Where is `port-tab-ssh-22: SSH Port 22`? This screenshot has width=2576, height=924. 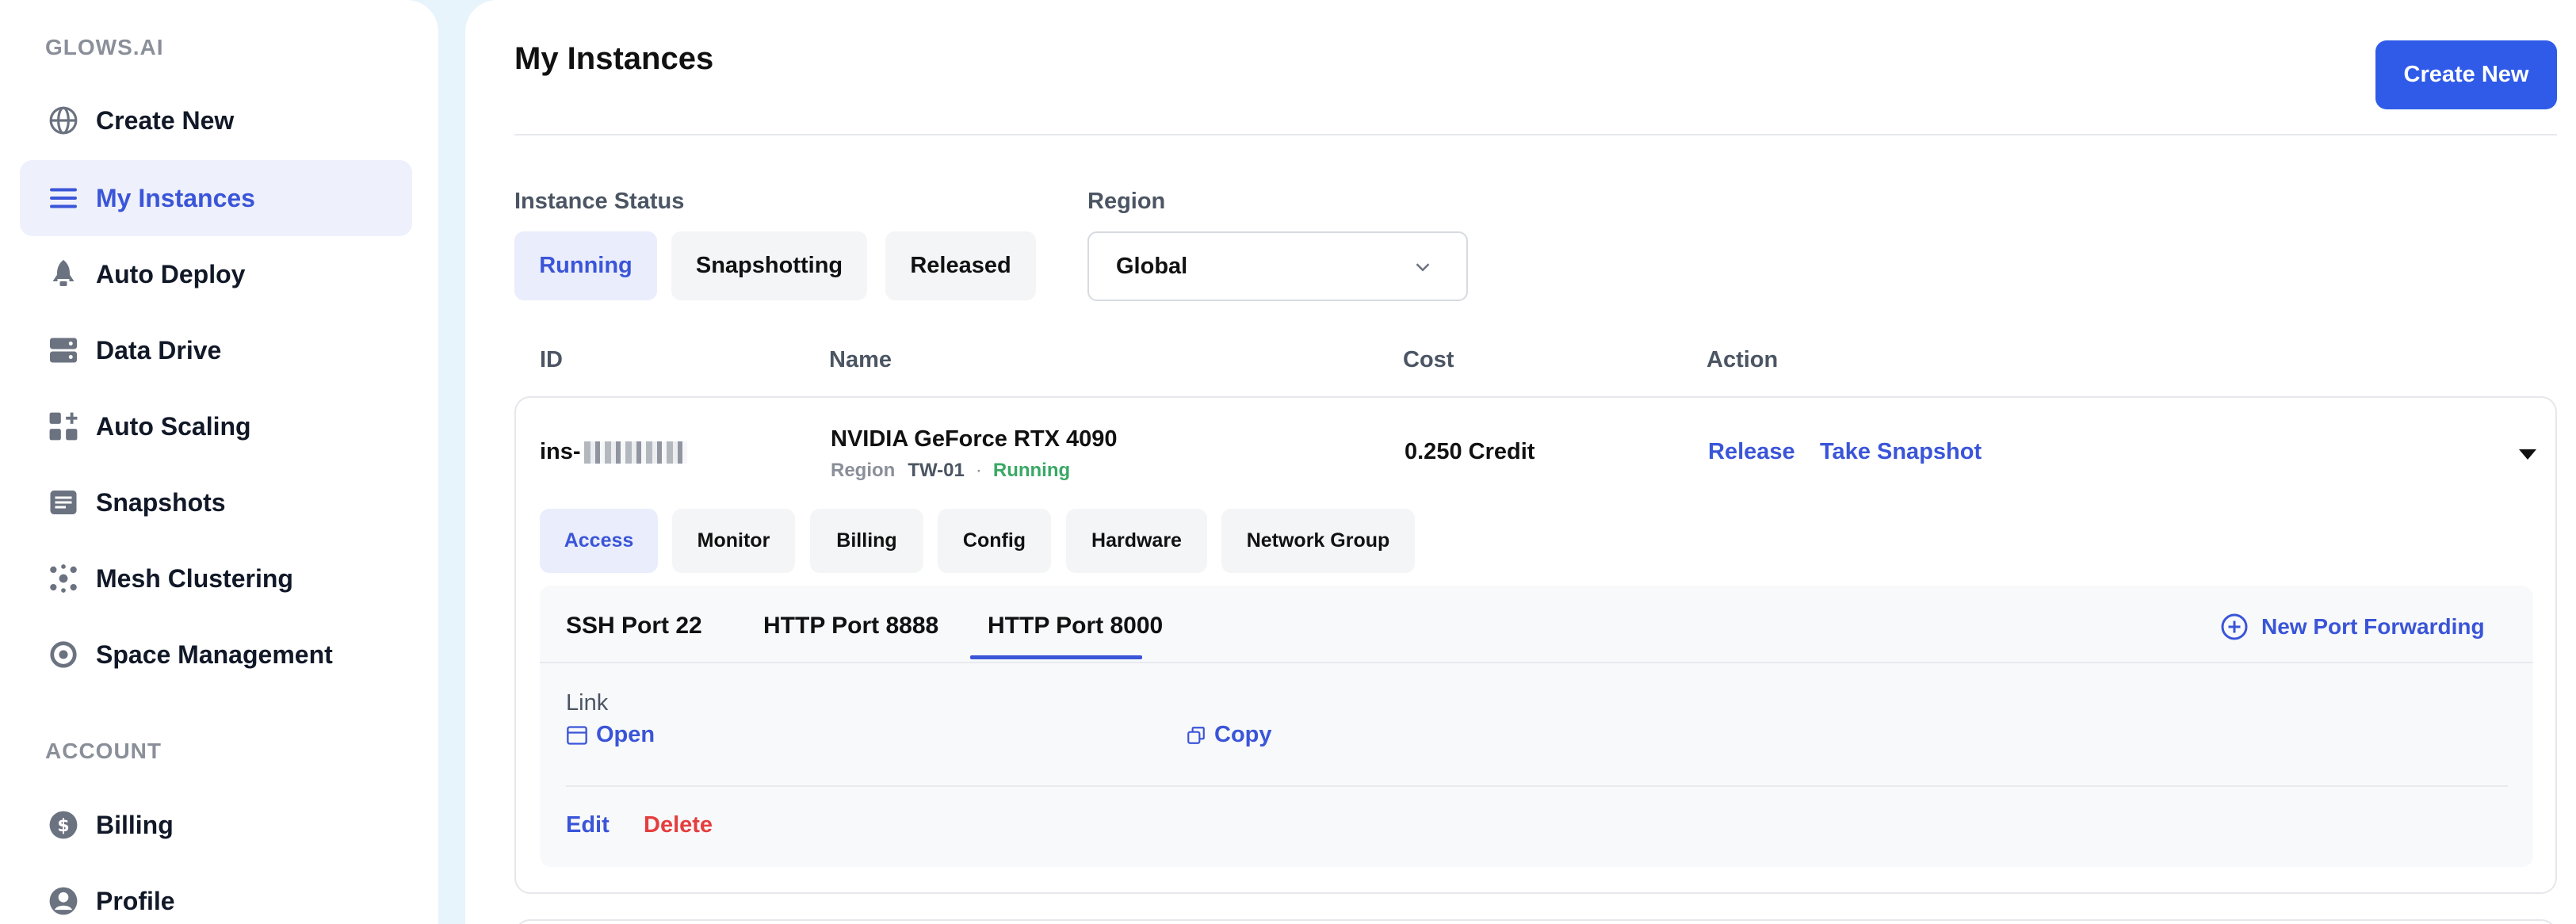
port-tab-ssh-22: SSH Port 22 is located at coordinates (634, 626).